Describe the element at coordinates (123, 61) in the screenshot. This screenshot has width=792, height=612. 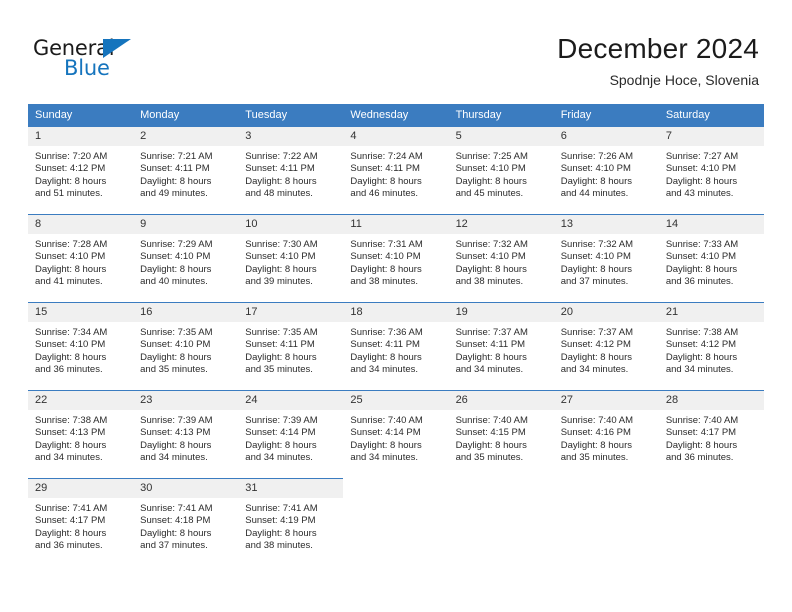
I see `general-blue-logo: General Blue` at that location.